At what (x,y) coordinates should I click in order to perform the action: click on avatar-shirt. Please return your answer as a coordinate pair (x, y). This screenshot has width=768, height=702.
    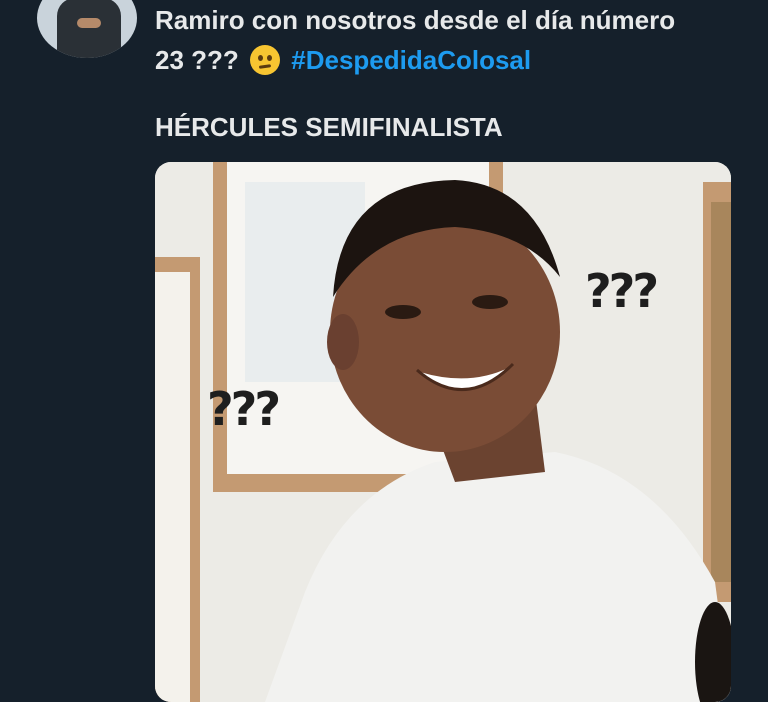
    Looking at the image, I should click on (89, 29).